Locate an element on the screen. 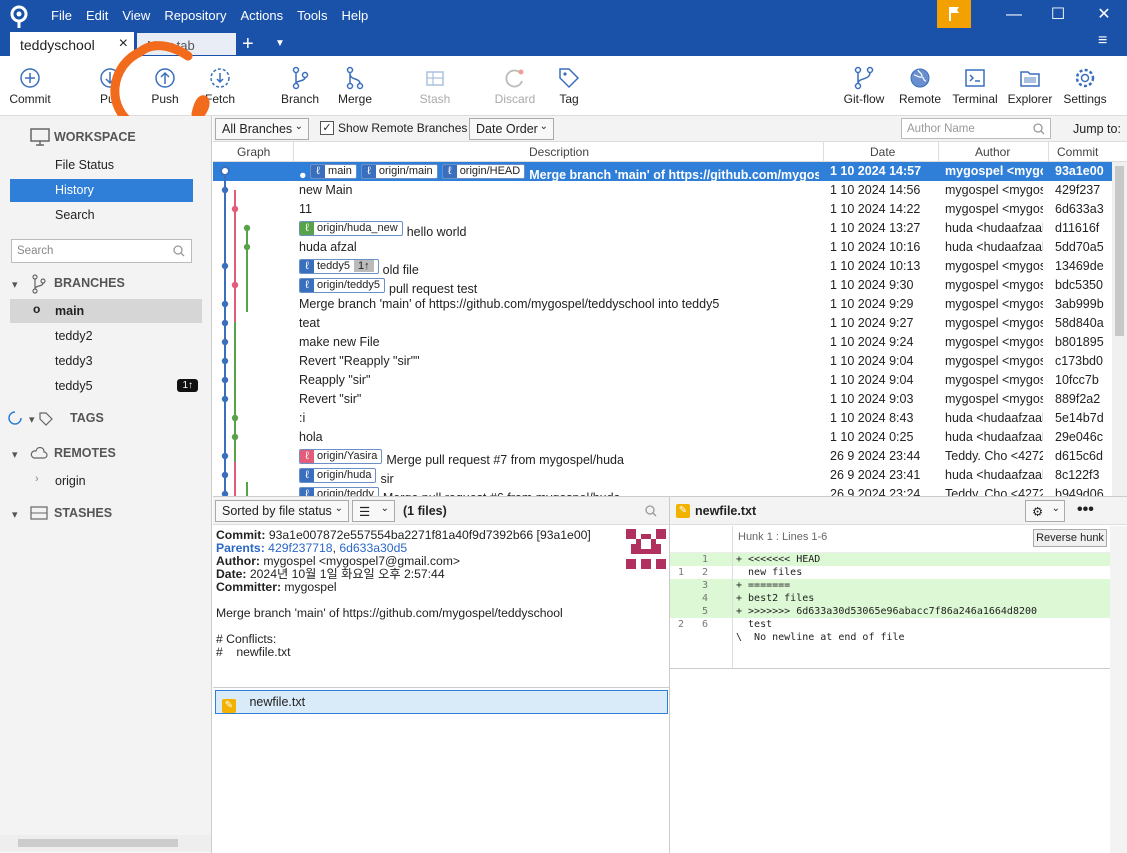  menu-view: View is located at coordinates (136, 16).